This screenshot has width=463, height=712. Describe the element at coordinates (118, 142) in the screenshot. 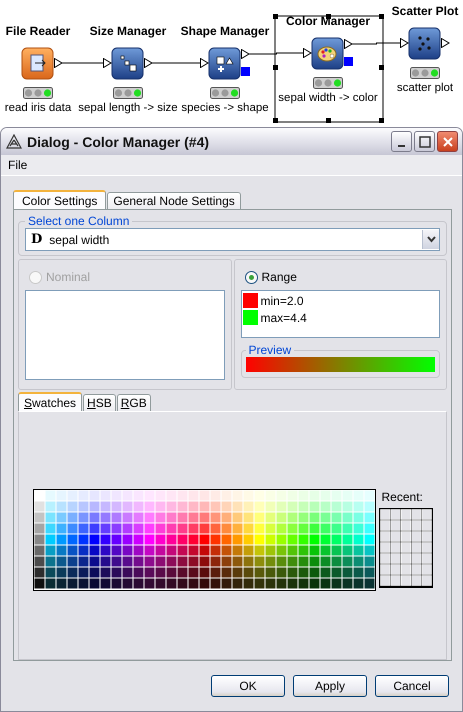

I see `window-title: Dialog - Color Manager (#4)` at that location.